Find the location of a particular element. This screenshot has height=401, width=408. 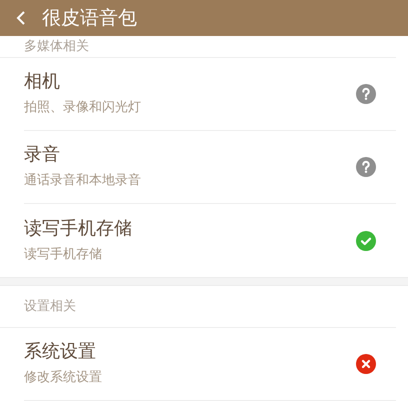

cross-icon is located at coordinates (366, 364).